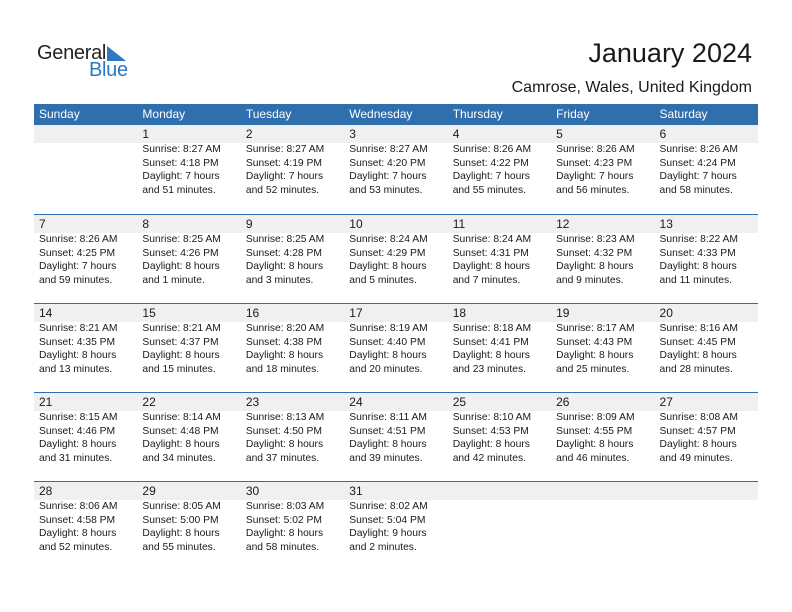 The image size is (792, 612). I want to click on daylight-text: and 1 minute., so click(173, 280).